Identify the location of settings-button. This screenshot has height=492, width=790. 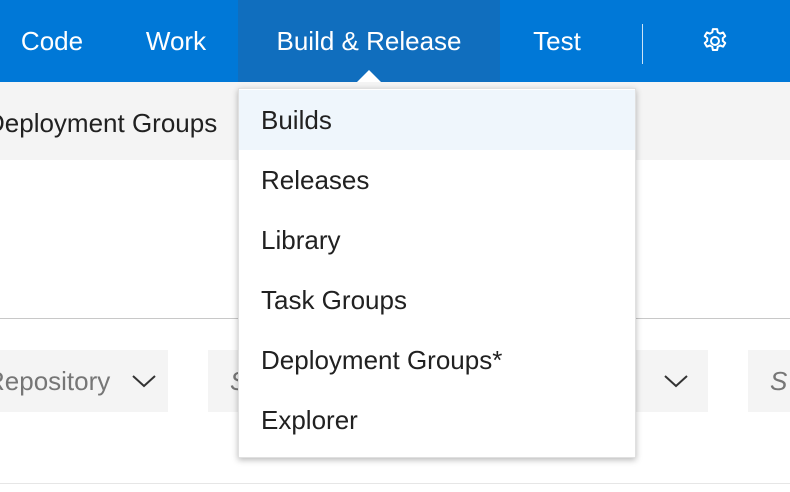
(715, 41).